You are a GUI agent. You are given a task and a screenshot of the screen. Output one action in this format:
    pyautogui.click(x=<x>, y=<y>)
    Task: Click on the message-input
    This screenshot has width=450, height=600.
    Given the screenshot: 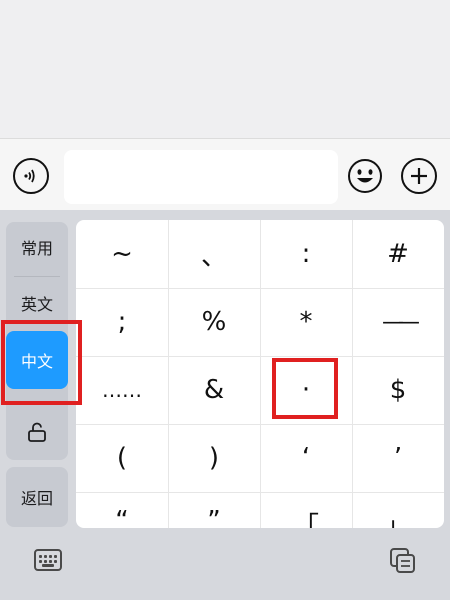 What is the action you would take?
    pyautogui.click(x=201, y=177)
    